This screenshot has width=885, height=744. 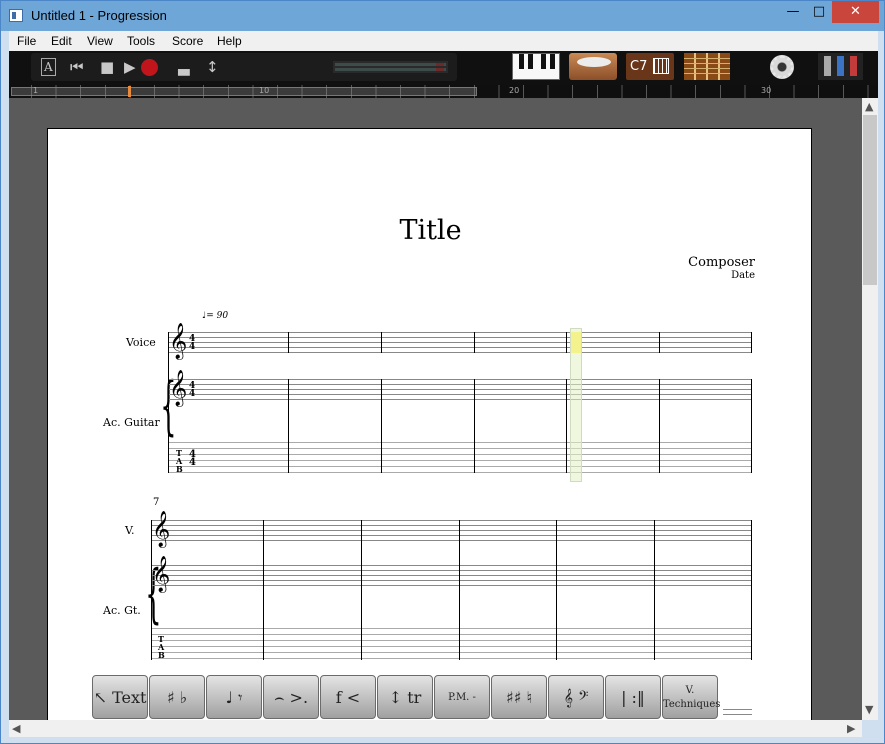 What do you see at coordinates (430, 230) in the screenshot?
I see `score-title: Title` at bounding box center [430, 230].